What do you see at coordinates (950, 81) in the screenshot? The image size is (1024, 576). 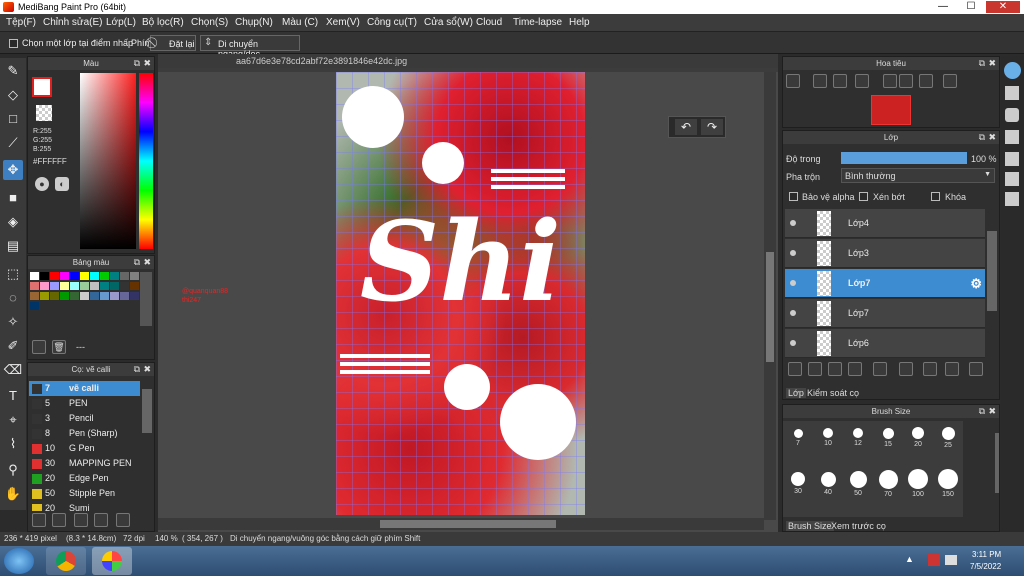 I see `flip-icon` at bounding box center [950, 81].